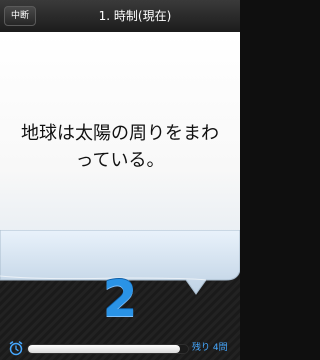 The width and height of the screenshot is (320, 360). I want to click on timer-bar-fill, so click(104, 349).